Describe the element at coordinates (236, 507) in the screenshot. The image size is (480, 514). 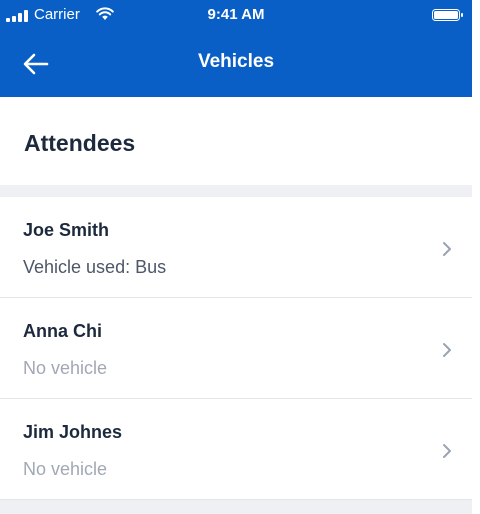
I see `list-footer-spacer` at that location.